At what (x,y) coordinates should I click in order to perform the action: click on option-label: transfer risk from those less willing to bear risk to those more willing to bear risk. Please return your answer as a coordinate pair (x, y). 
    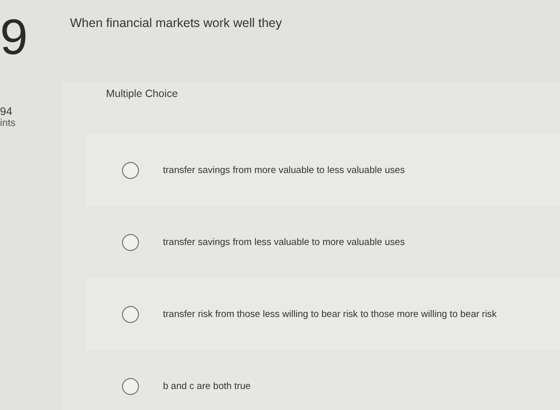
    Looking at the image, I should click on (330, 314).